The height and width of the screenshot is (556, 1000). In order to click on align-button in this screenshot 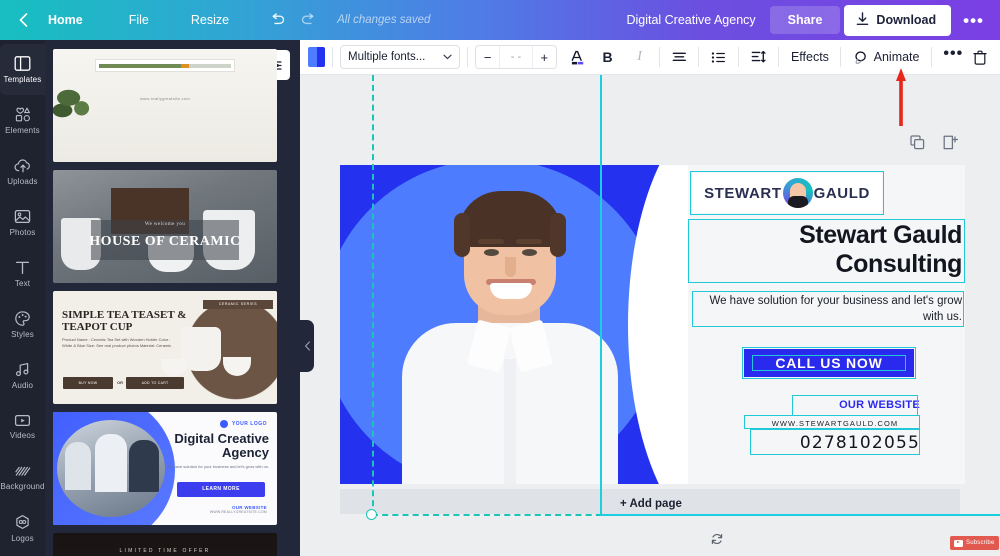, I will do `click(679, 57)`.